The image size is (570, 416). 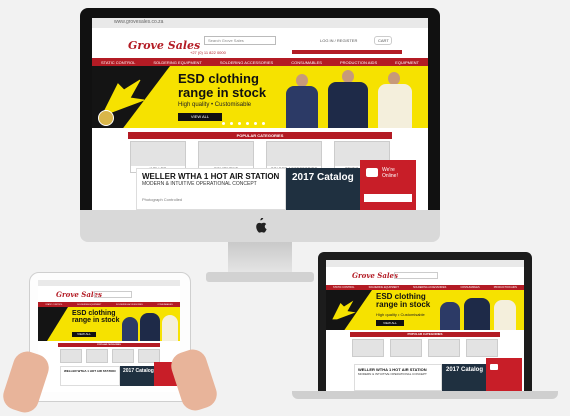 What do you see at coordinates (84, 334) in the screenshot?
I see `ipad-view-all-button: VIEW ALL` at bounding box center [84, 334].